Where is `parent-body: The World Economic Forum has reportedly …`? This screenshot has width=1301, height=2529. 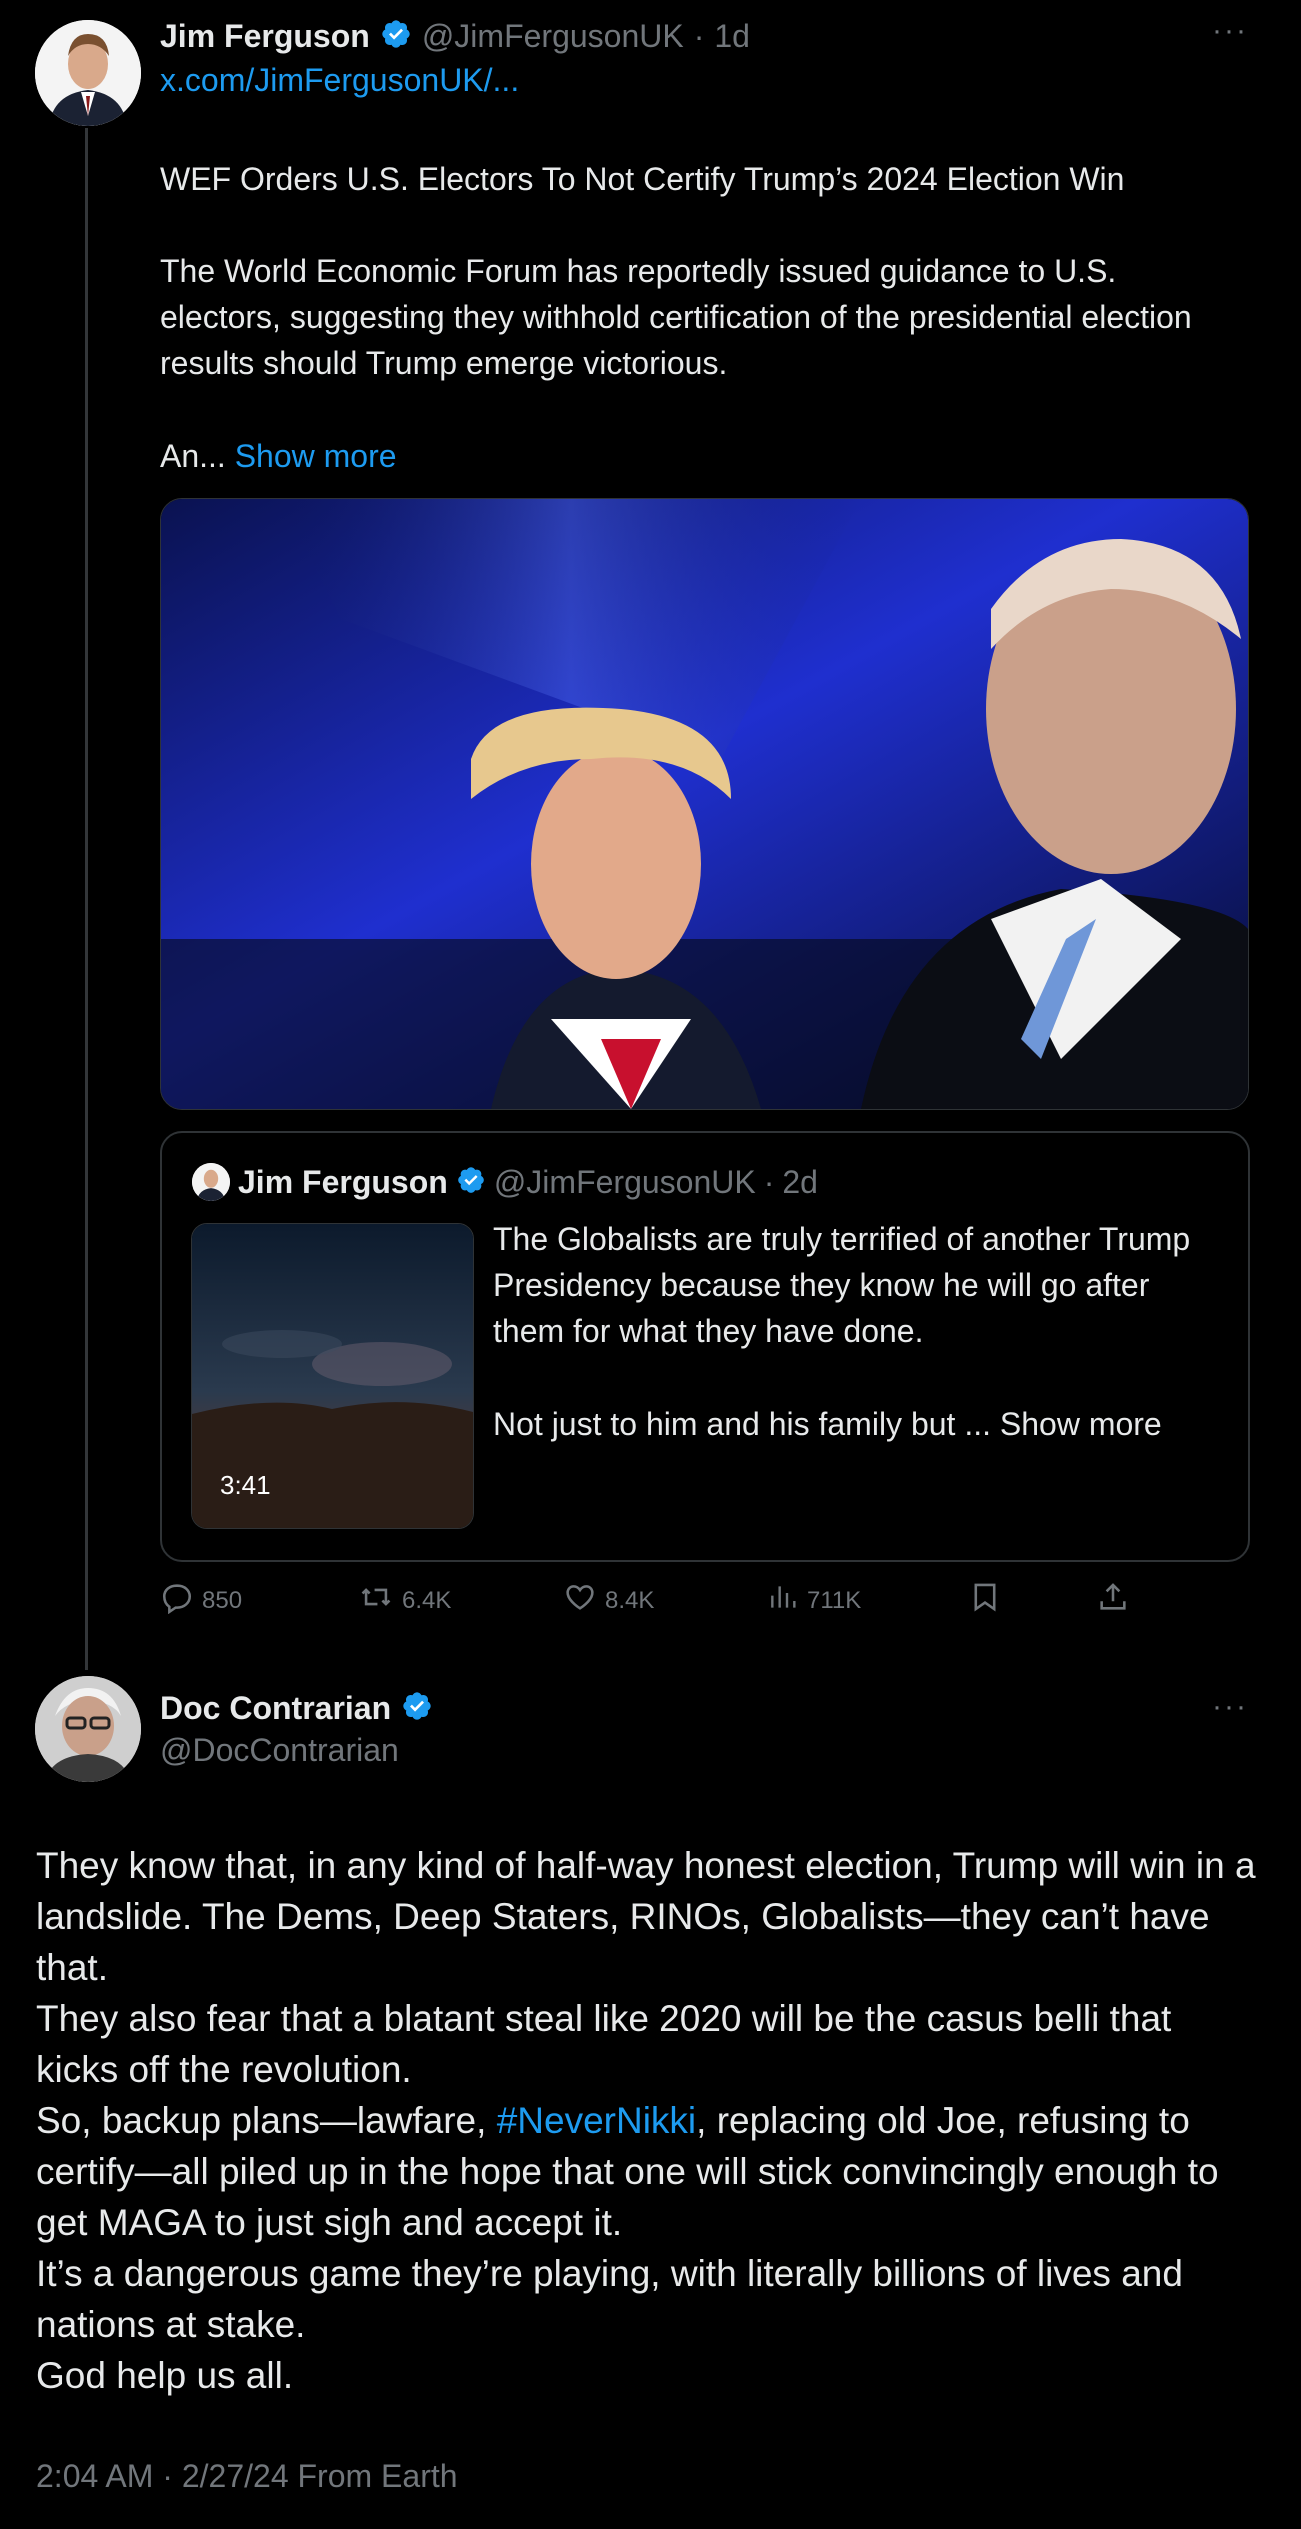
parent-body: The World Economic Forum has reportedly … is located at coordinates (676, 317).